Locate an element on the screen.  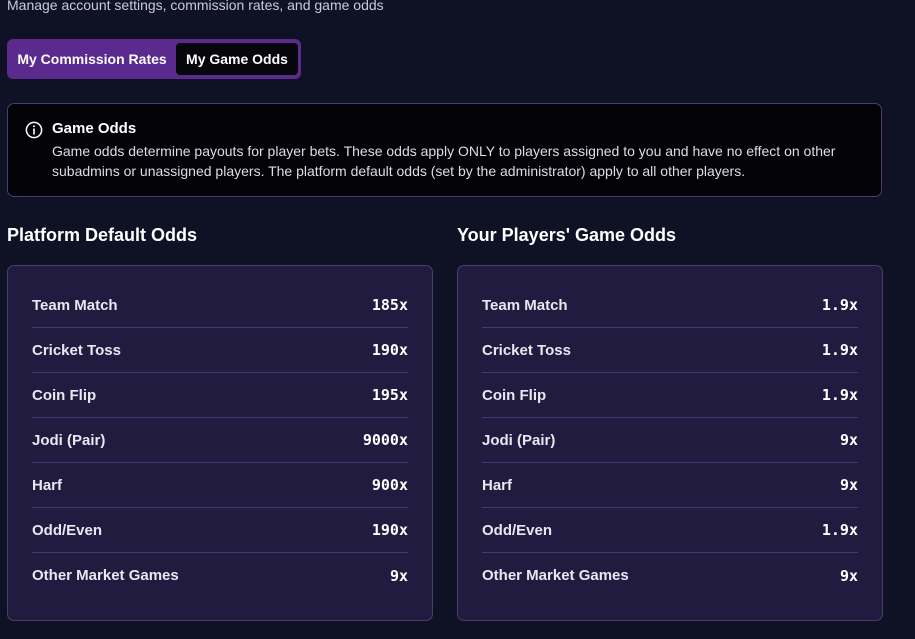
tab-my-commission-rates: My Commission Rates is located at coordinates (92, 59).